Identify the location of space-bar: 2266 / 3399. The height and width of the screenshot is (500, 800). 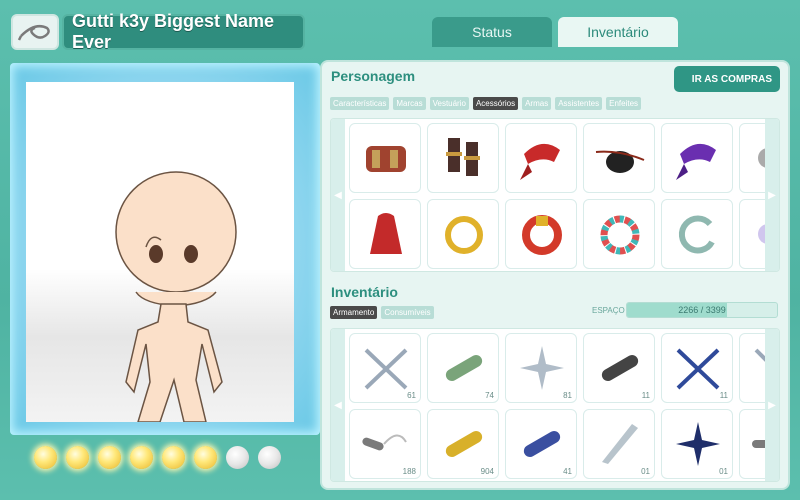
(702, 310).